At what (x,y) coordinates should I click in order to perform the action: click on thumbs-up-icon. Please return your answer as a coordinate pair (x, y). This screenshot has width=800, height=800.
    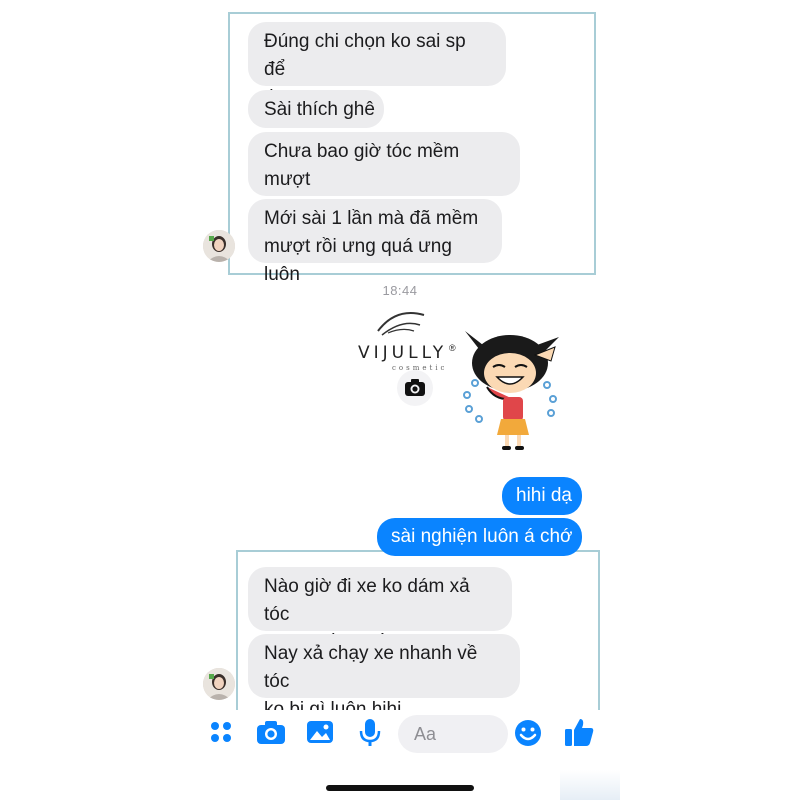
    Looking at the image, I should click on (579, 732).